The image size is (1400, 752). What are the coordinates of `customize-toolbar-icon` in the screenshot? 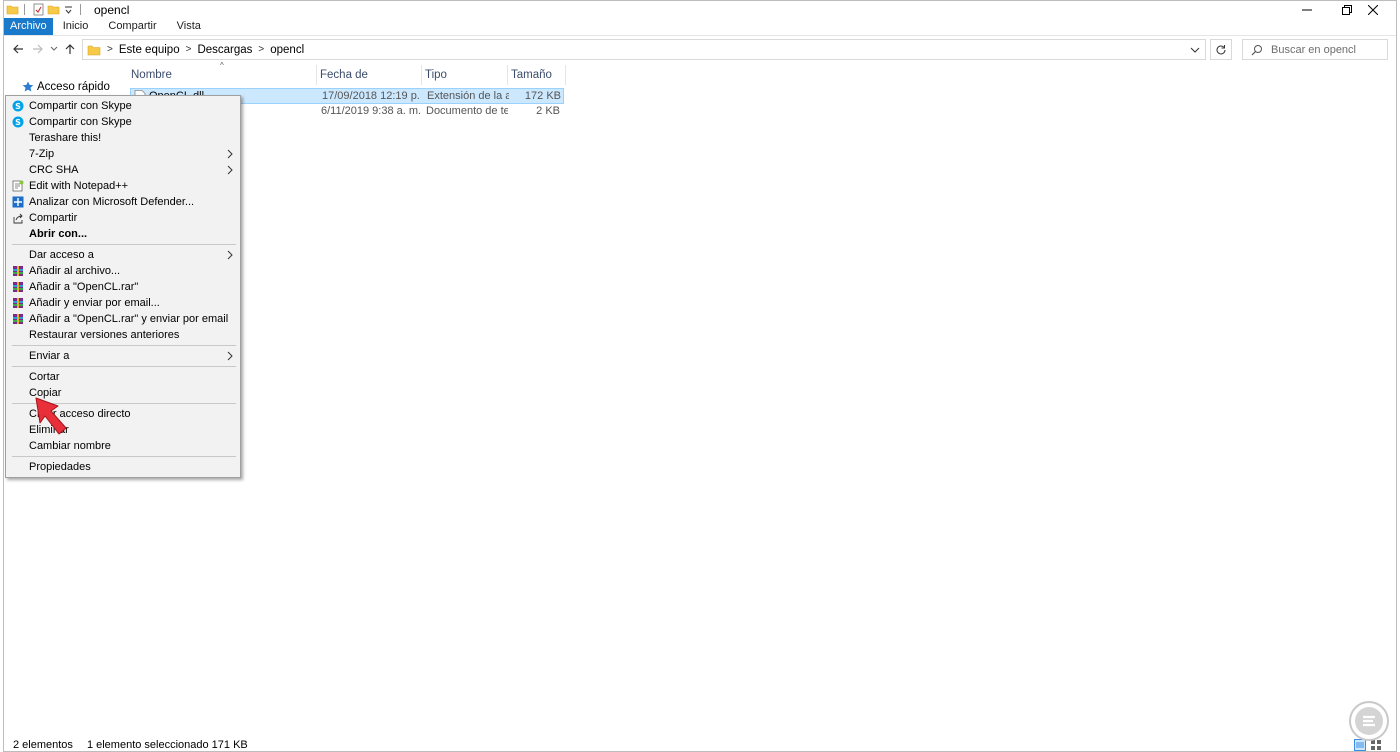 It's located at (68, 9).